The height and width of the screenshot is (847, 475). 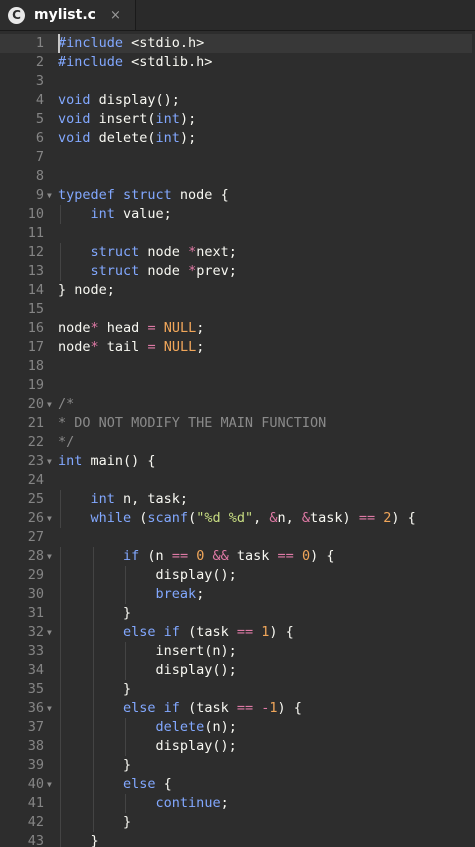 What do you see at coordinates (35, 480) in the screenshot?
I see `line-number: 24` at bounding box center [35, 480].